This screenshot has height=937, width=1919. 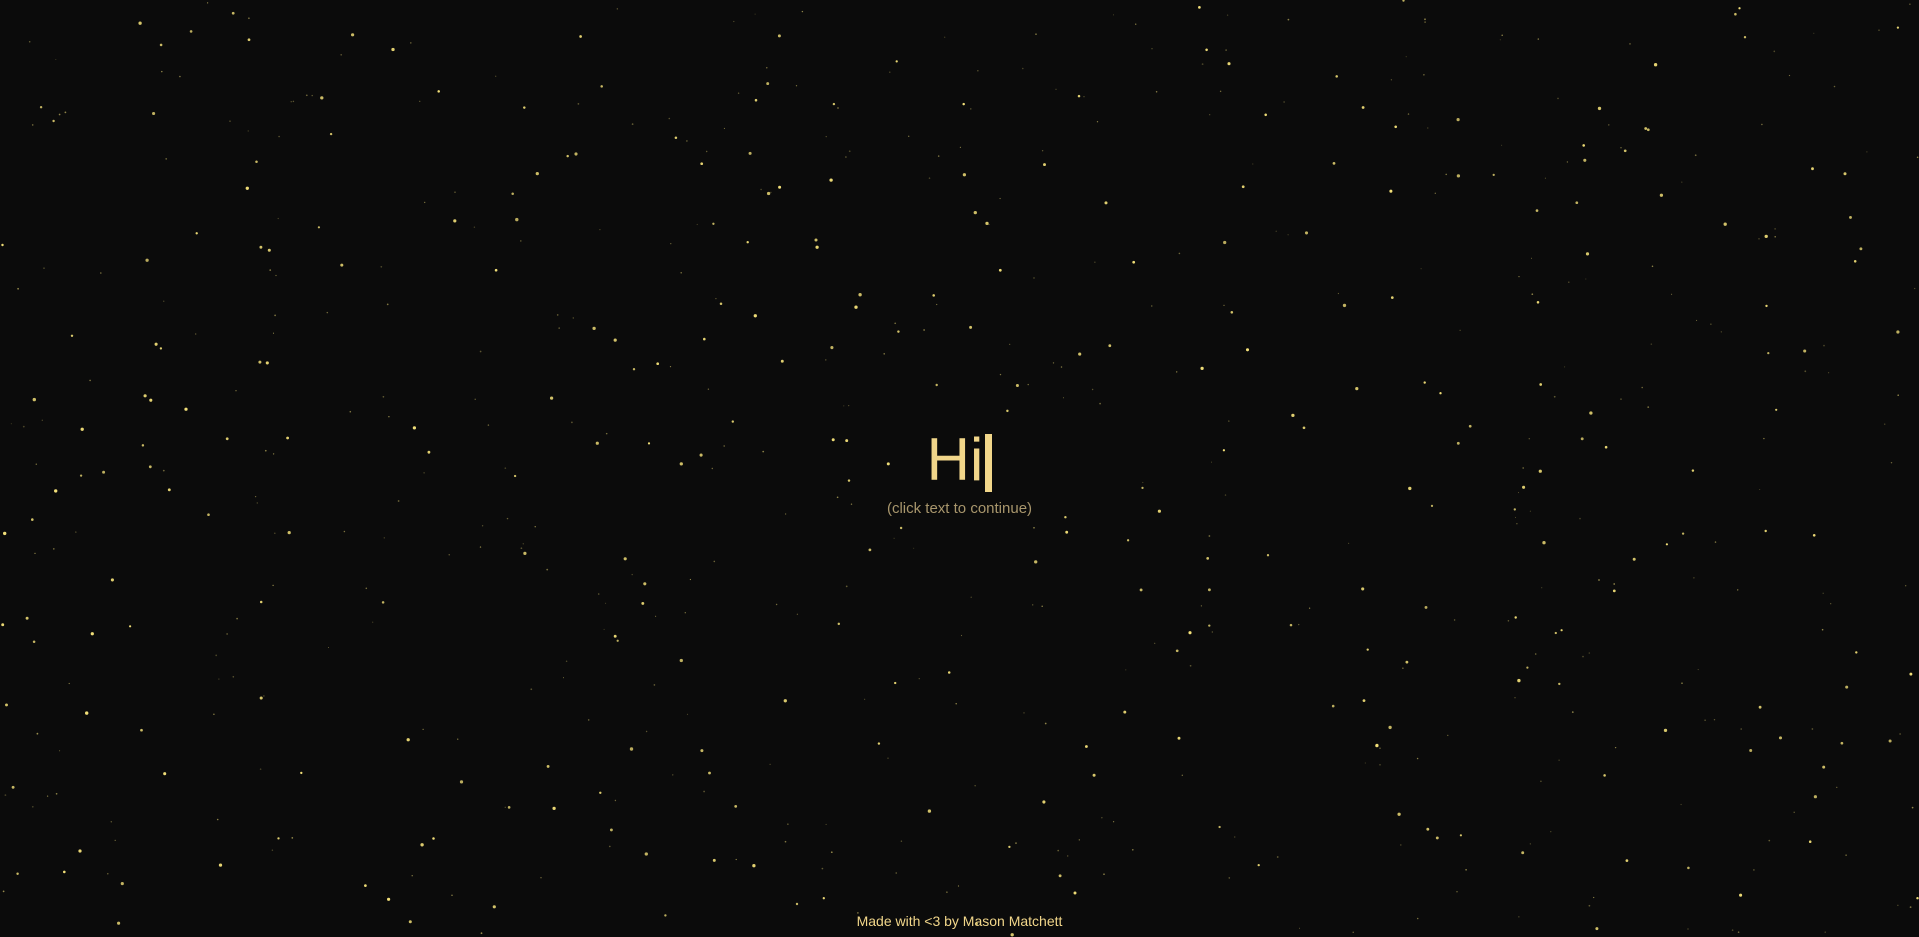 I want to click on greeting-text-button: Hi, so click(x=960, y=460).